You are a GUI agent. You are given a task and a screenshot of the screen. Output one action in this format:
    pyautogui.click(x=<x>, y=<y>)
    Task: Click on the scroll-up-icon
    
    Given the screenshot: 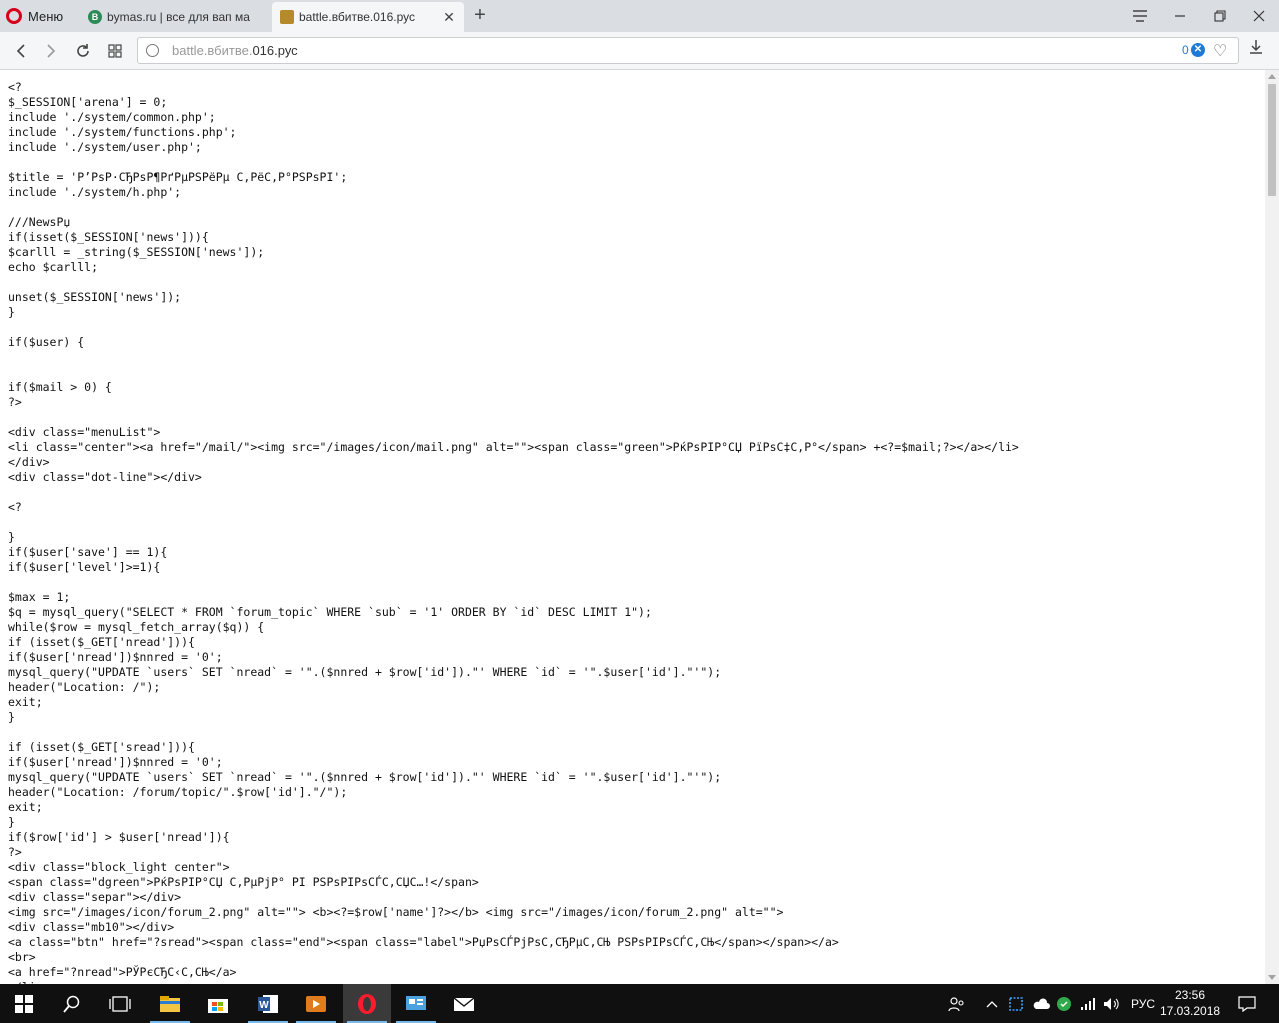 What is the action you would take?
    pyautogui.click(x=1272, y=76)
    